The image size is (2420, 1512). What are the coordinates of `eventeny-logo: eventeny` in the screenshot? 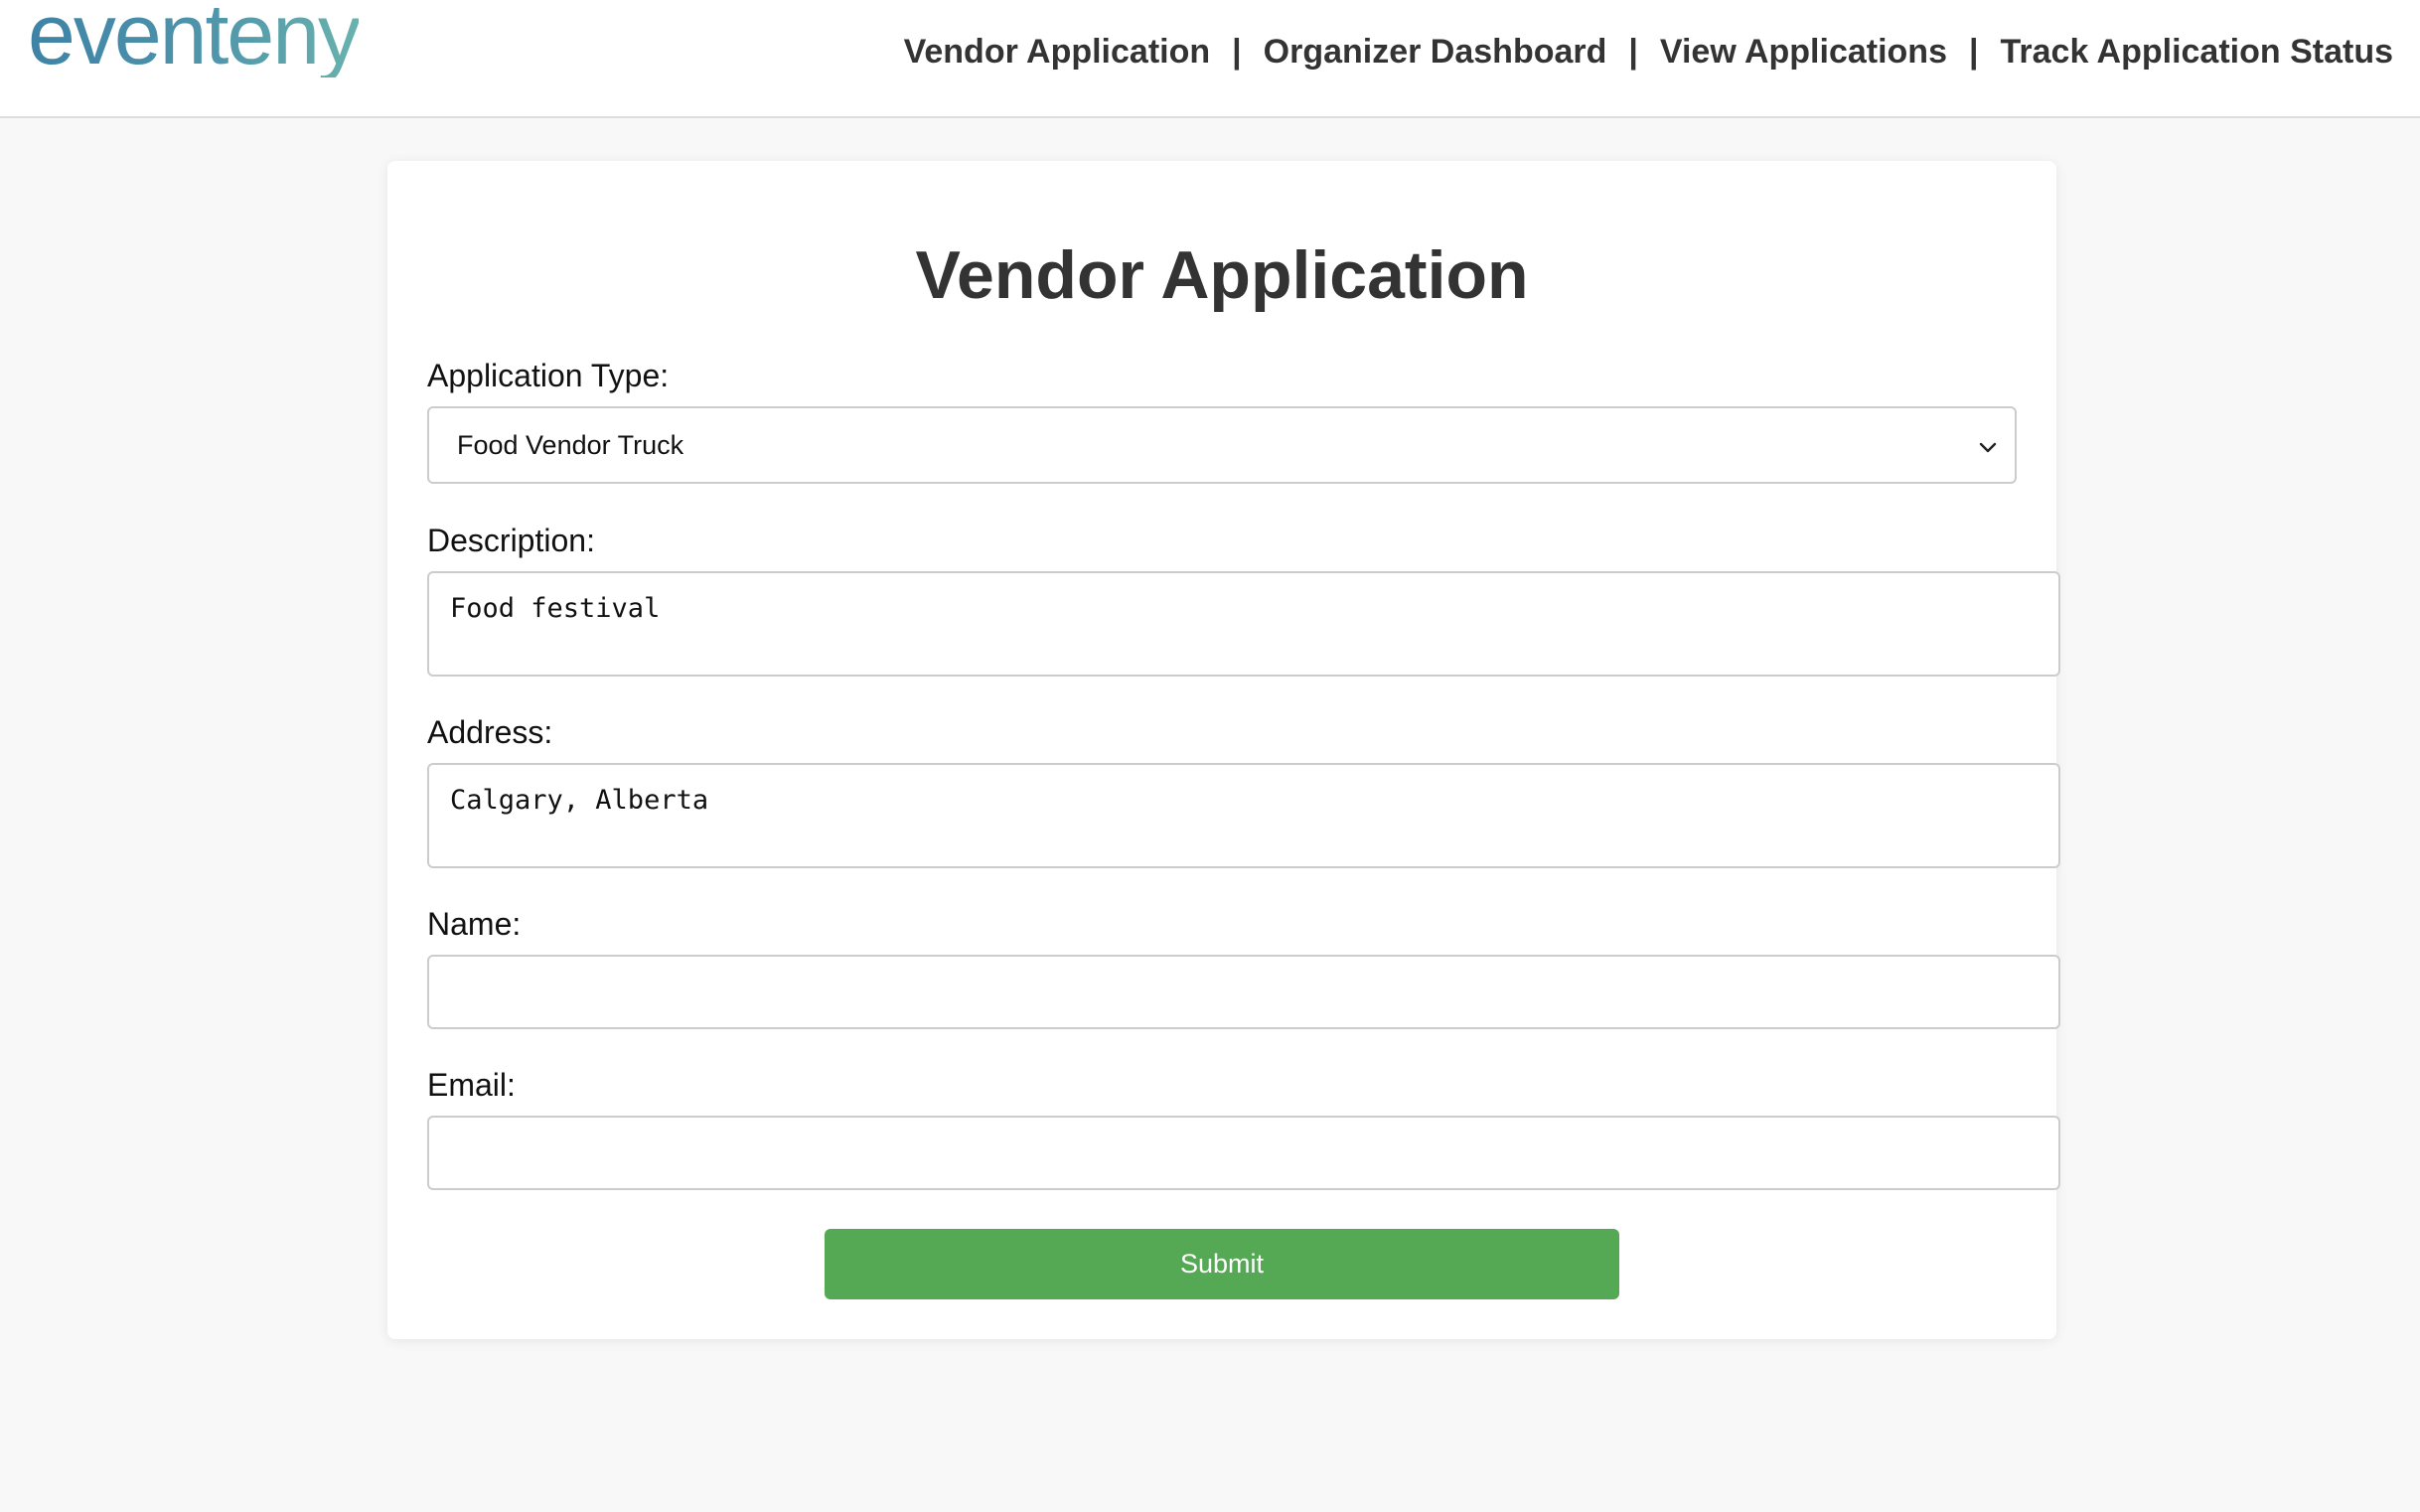 It's located at (194, 38).